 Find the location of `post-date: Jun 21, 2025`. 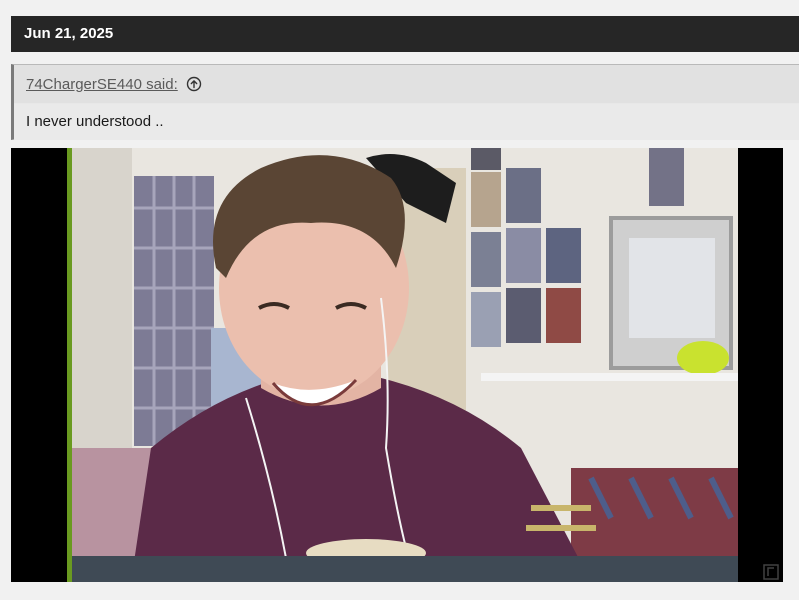

post-date: Jun 21, 2025 is located at coordinates (69, 33).